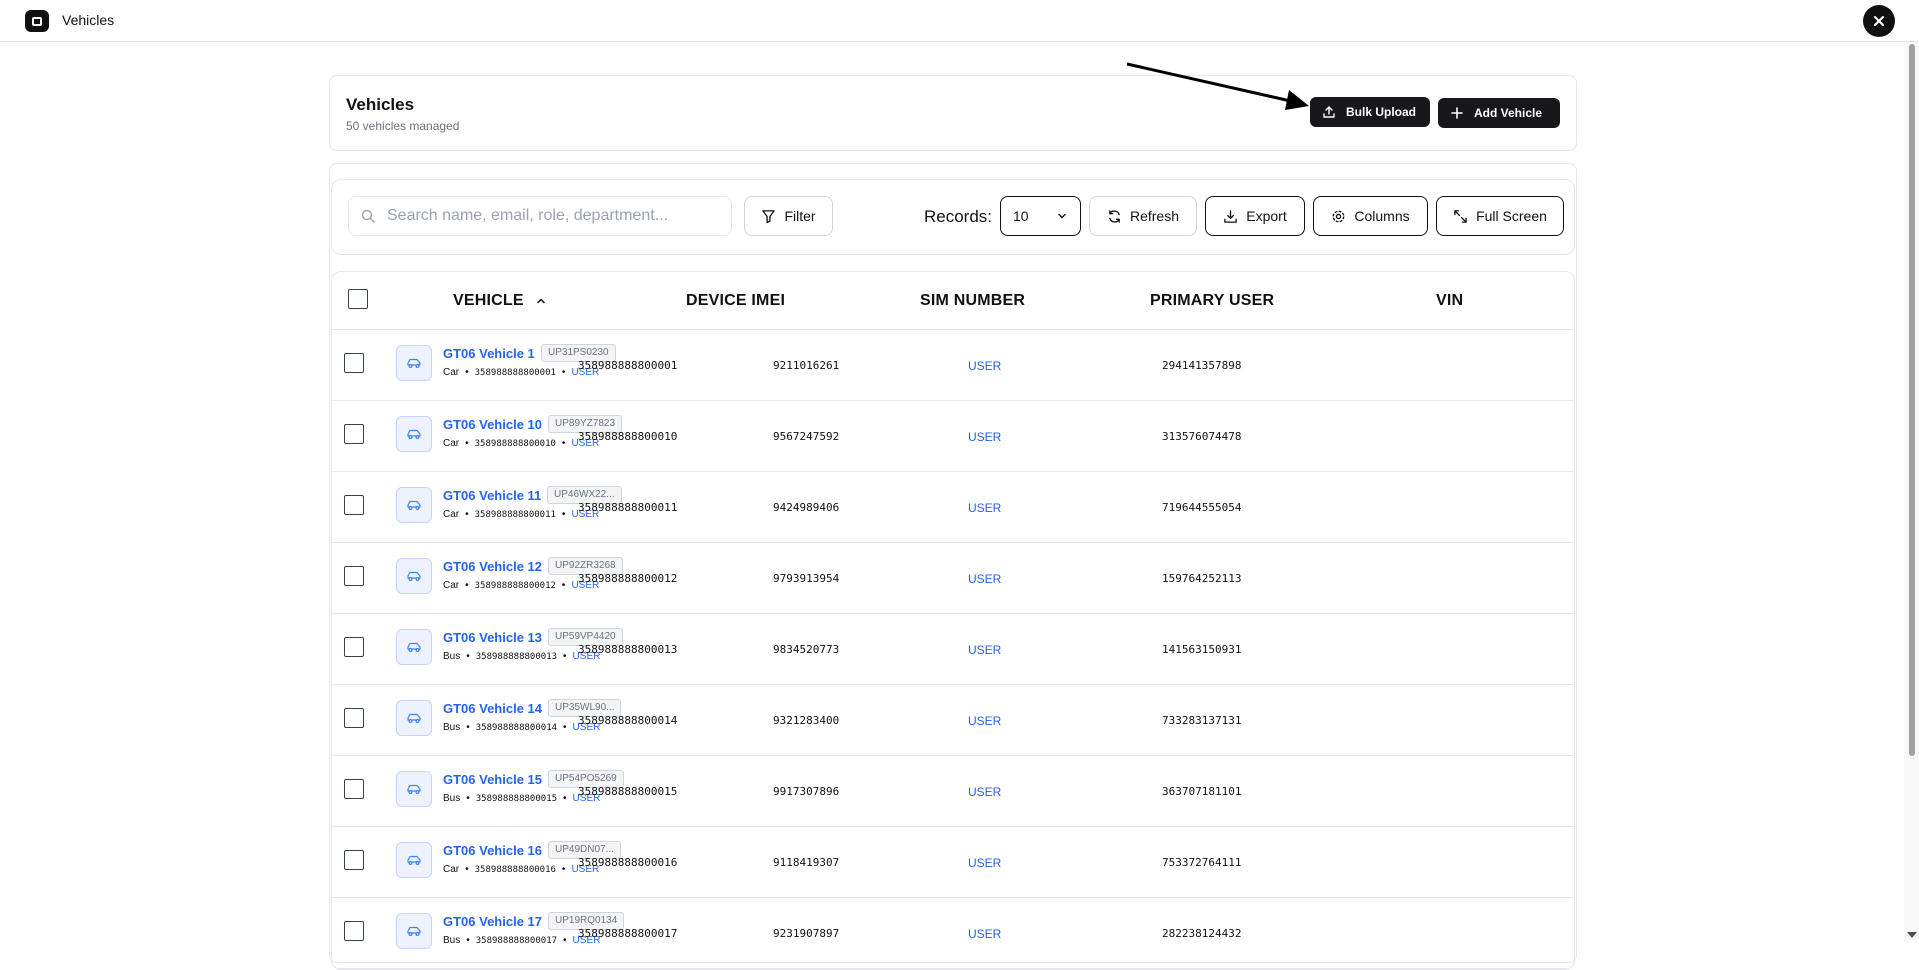  I want to click on vehicle-meta-imei: 358988888800001, so click(515, 372).